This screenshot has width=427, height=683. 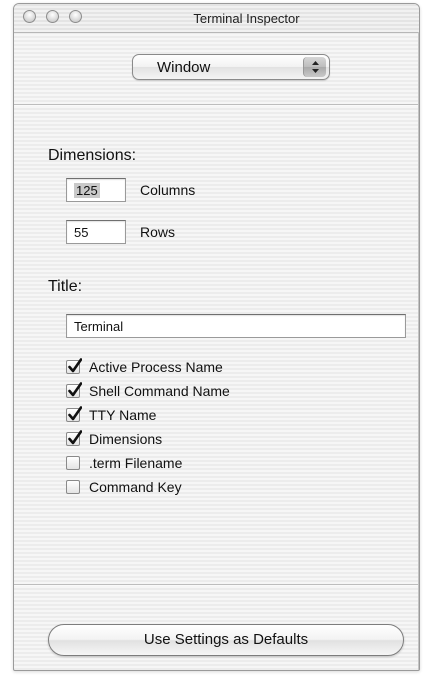 What do you see at coordinates (236, 326) in the screenshot?
I see `window-title-field: Terminal` at bounding box center [236, 326].